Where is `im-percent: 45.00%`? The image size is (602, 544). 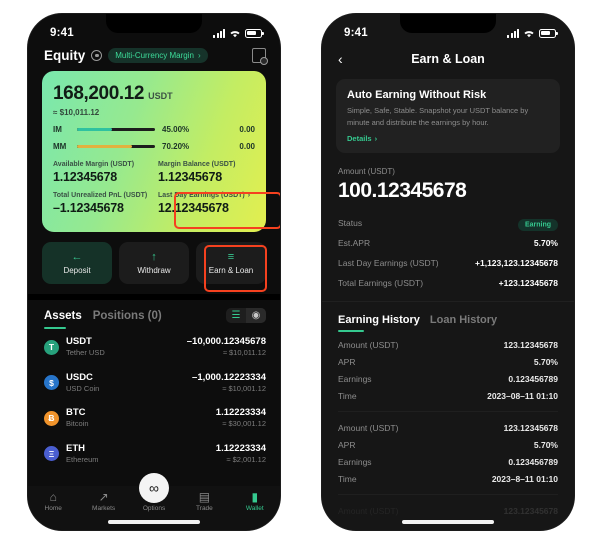
im-percent: 45.00% is located at coordinates (176, 129).